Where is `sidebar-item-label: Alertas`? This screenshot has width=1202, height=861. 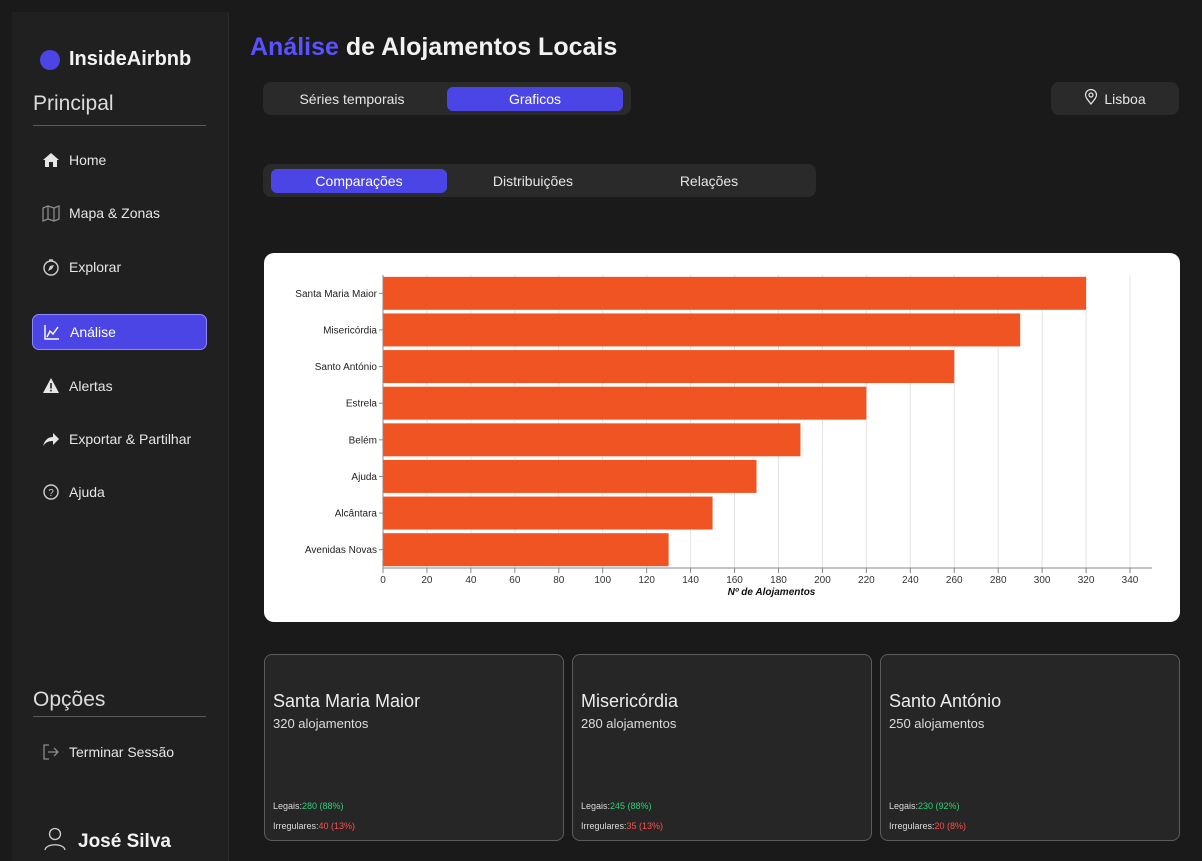 sidebar-item-label: Alertas is located at coordinates (91, 386).